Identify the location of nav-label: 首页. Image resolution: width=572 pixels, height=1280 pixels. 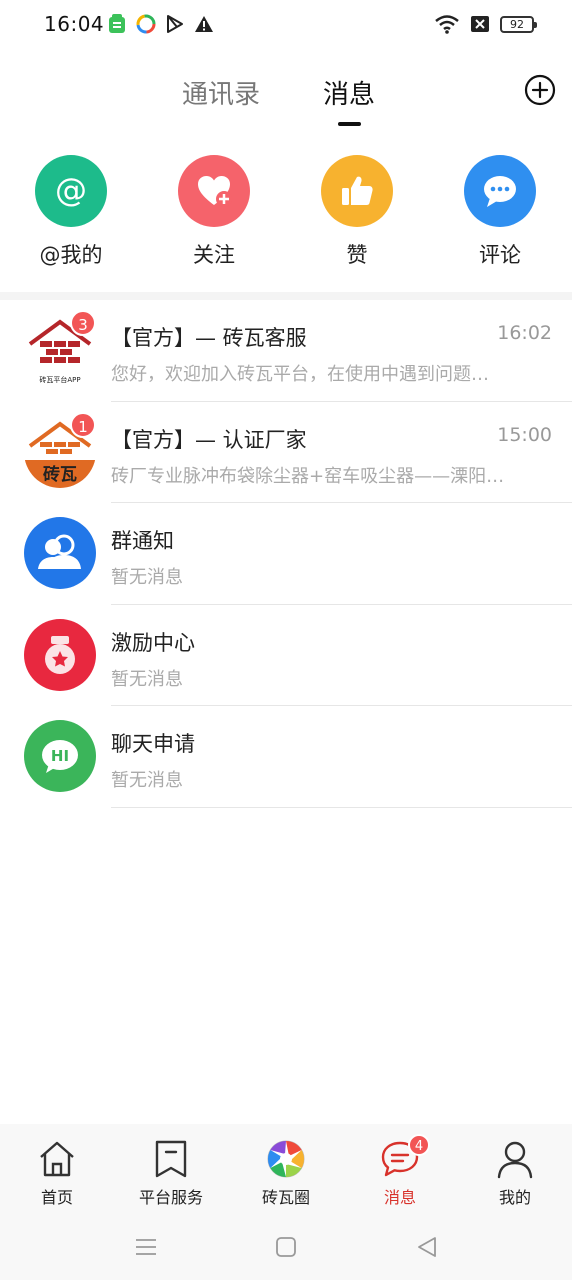
(56, 1197).